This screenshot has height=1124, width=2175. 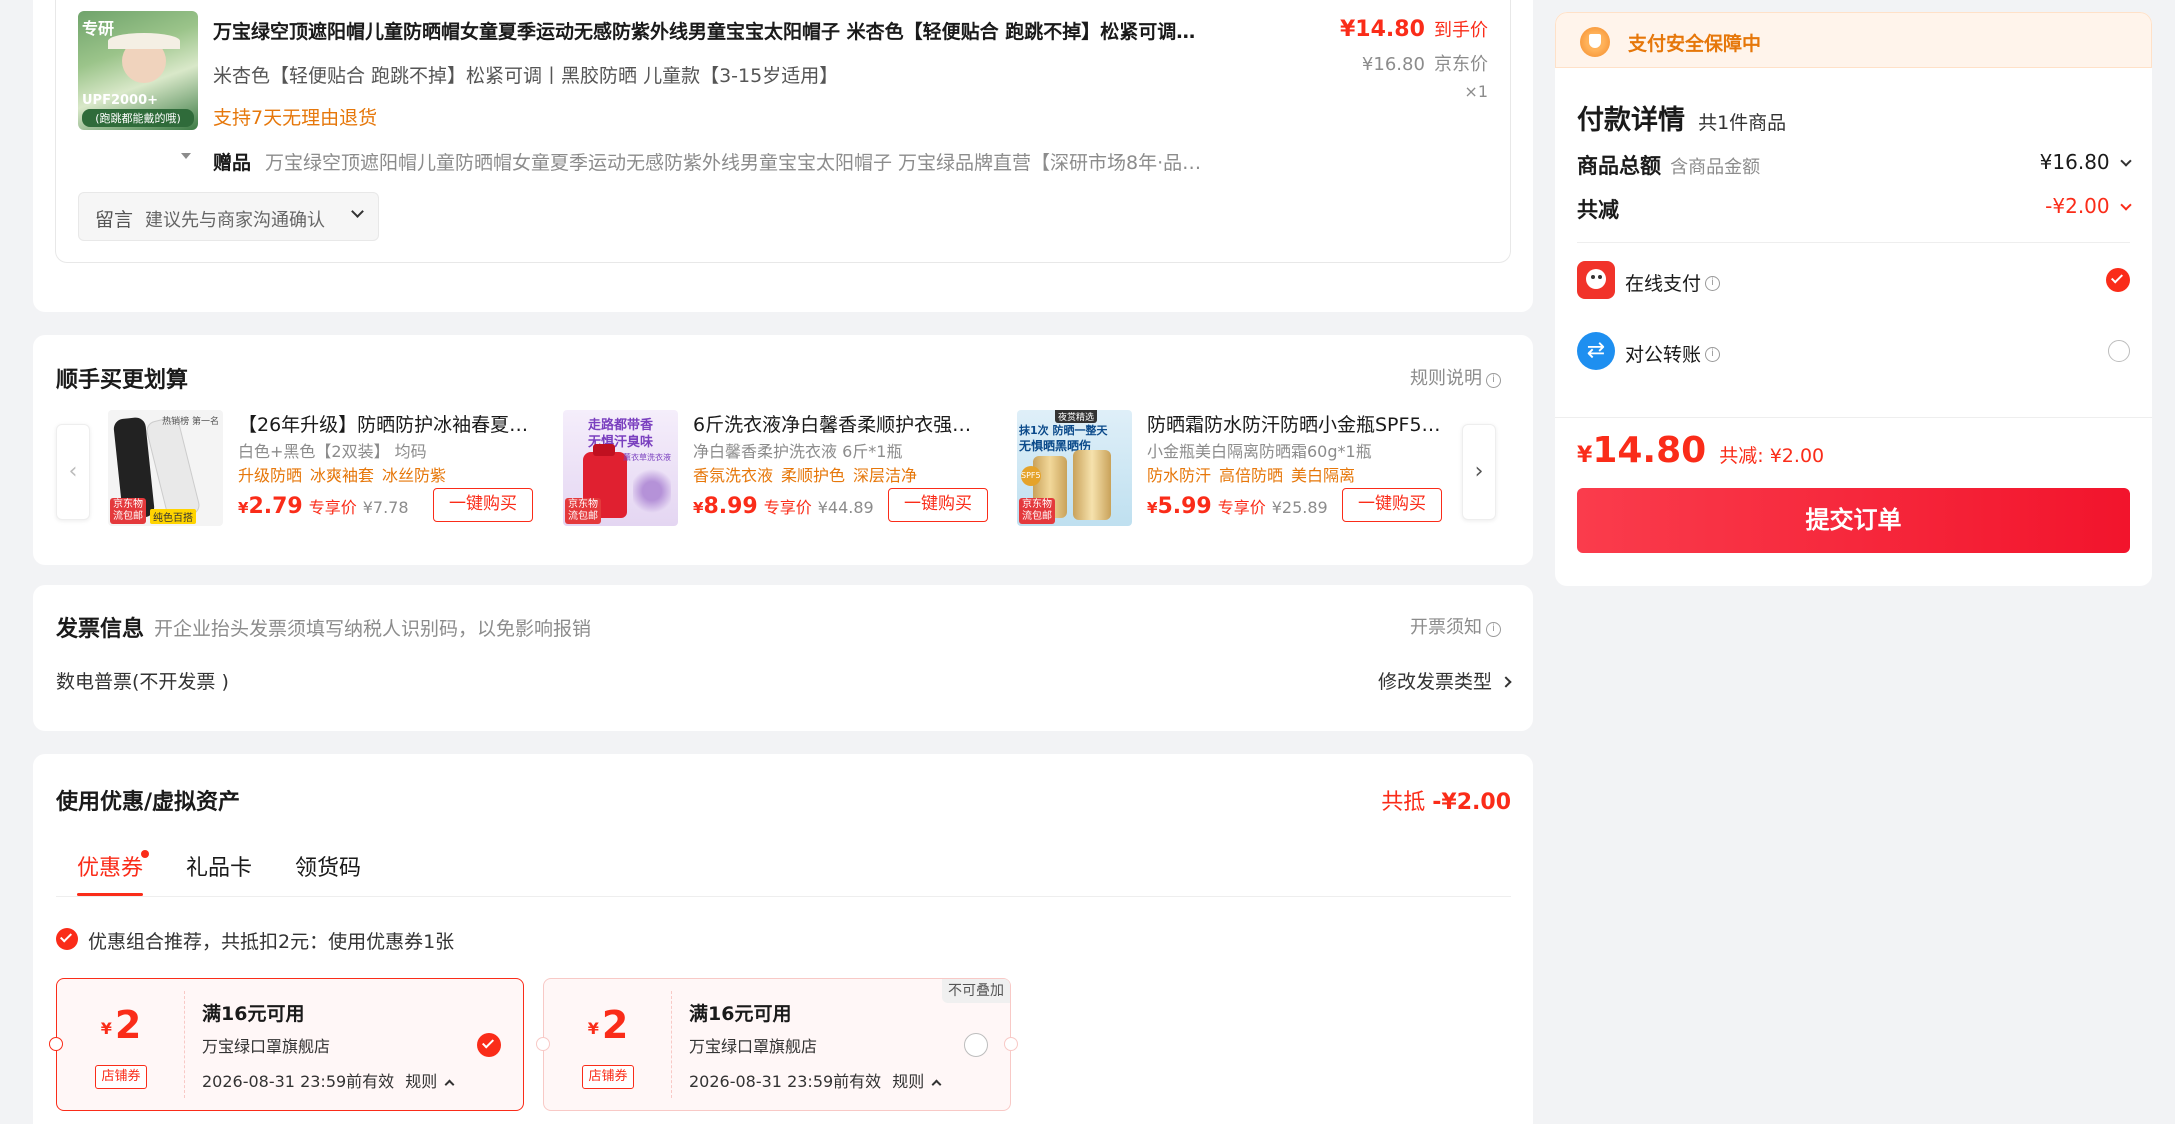 I want to click on tab-redeem-codes: 领货码, so click(x=328, y=866).